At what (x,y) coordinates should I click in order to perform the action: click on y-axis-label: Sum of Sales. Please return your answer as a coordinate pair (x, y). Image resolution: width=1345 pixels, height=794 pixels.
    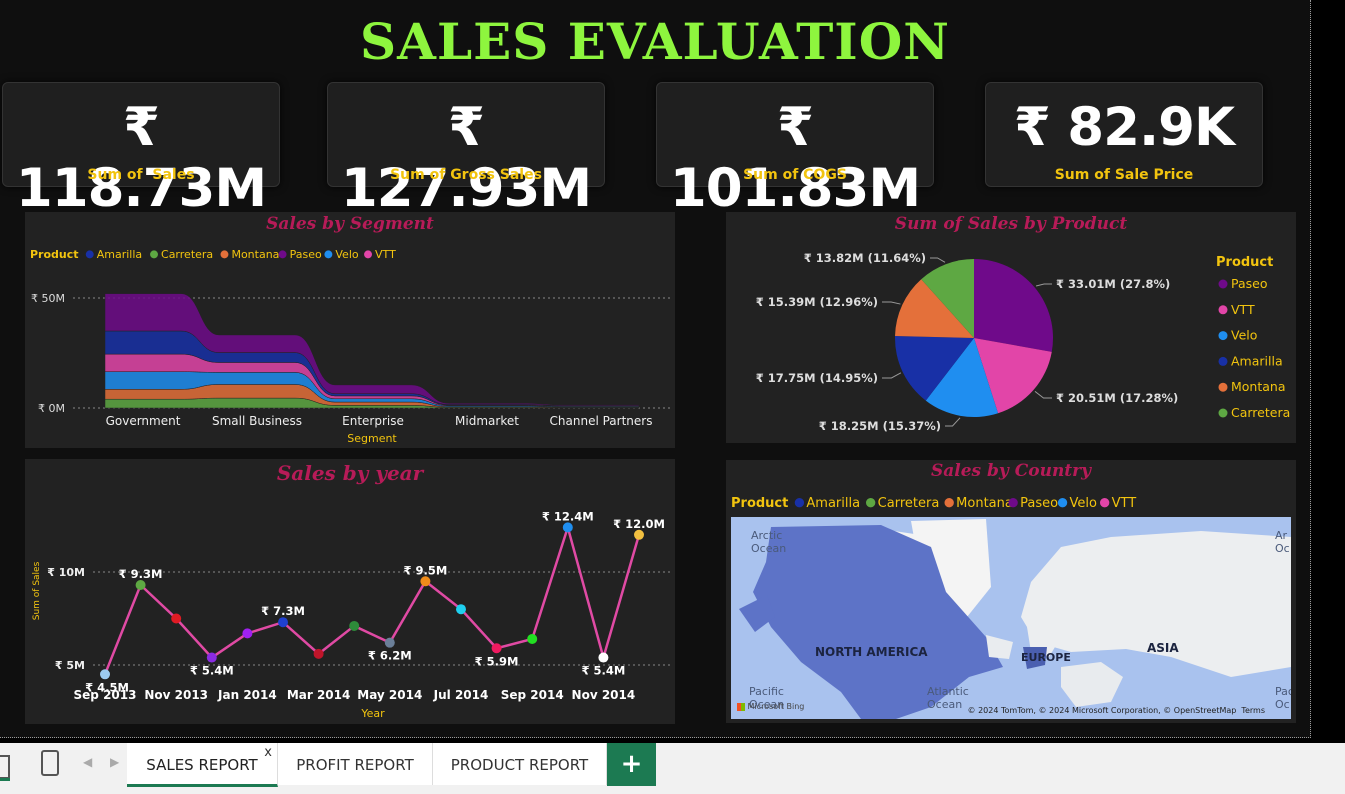
    Looking at the image, I should click on (37, 590).